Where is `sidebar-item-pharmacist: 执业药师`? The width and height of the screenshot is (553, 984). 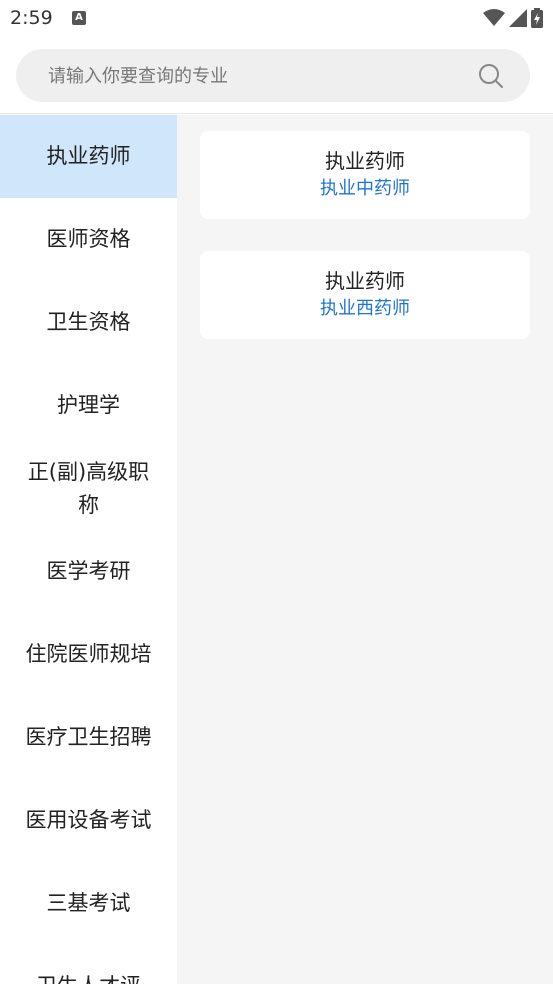 sidebar-item-pharmacist: 执业药师 is located at coordinates (88, 156).